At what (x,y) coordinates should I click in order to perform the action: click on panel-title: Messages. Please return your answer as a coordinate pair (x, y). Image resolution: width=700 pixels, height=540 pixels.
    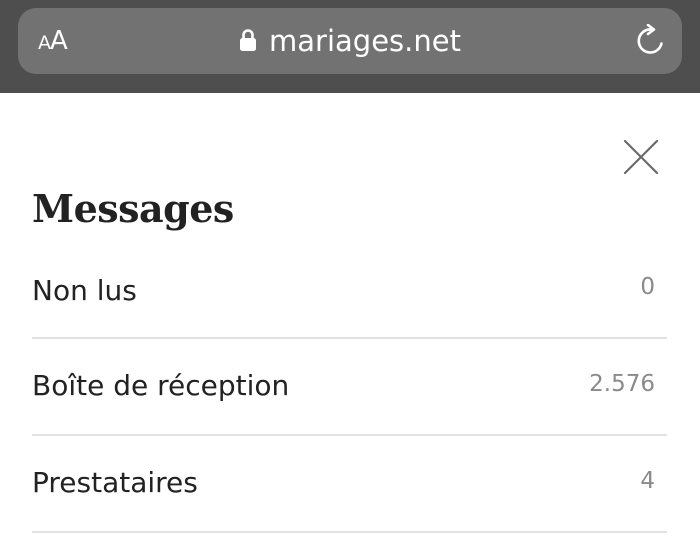
    Looking at the image, I should click on (133, 208).